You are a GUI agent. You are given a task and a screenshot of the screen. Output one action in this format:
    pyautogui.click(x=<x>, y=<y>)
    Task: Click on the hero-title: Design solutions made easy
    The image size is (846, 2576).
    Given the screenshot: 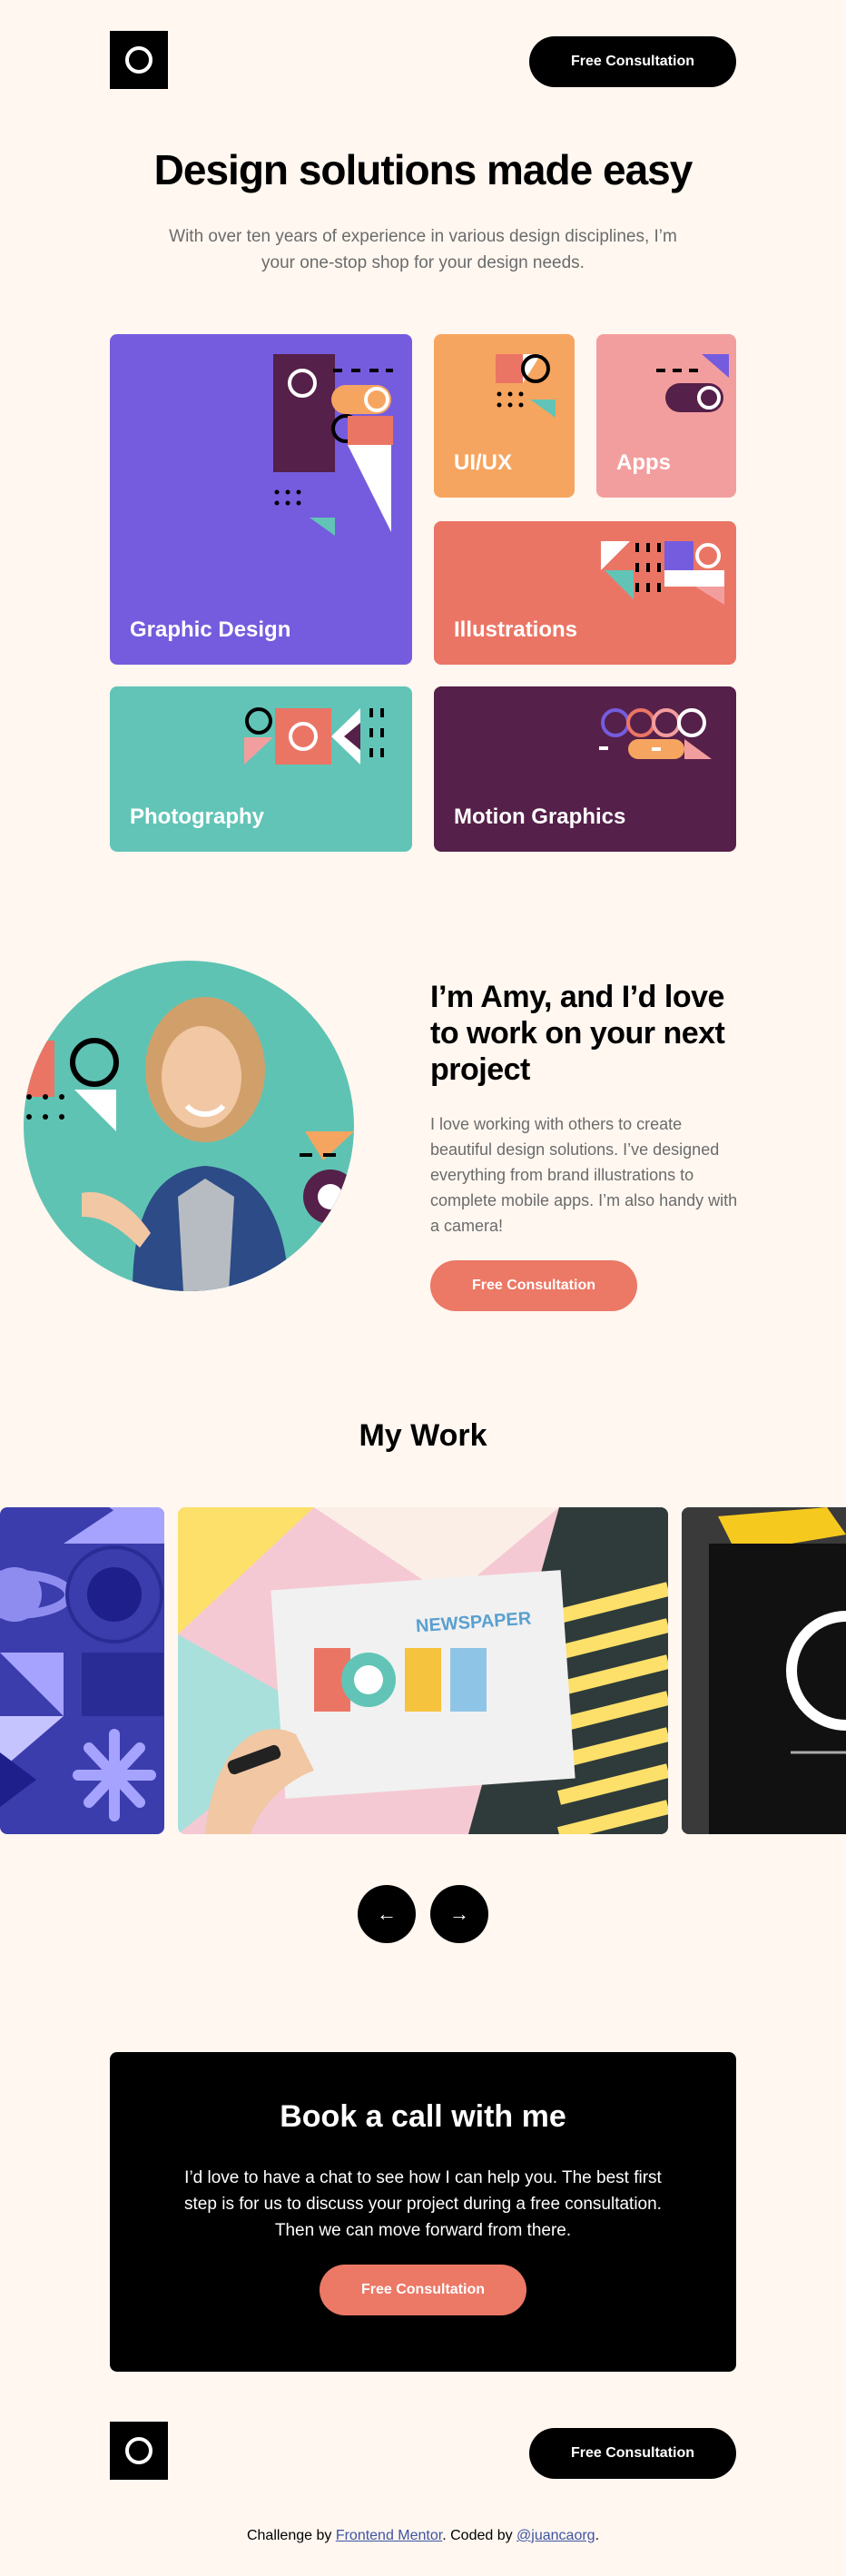 What is the action you would take?
    pyautogui.click(x=423, y=169)
    